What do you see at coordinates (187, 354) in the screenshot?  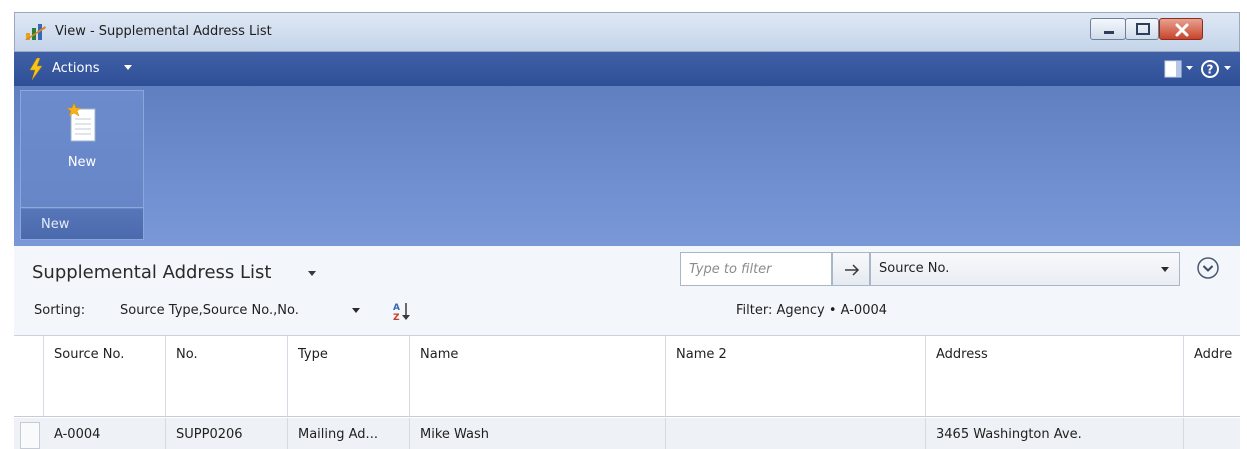 I see `column-header-label: No.` at bounding box center [187, 354].